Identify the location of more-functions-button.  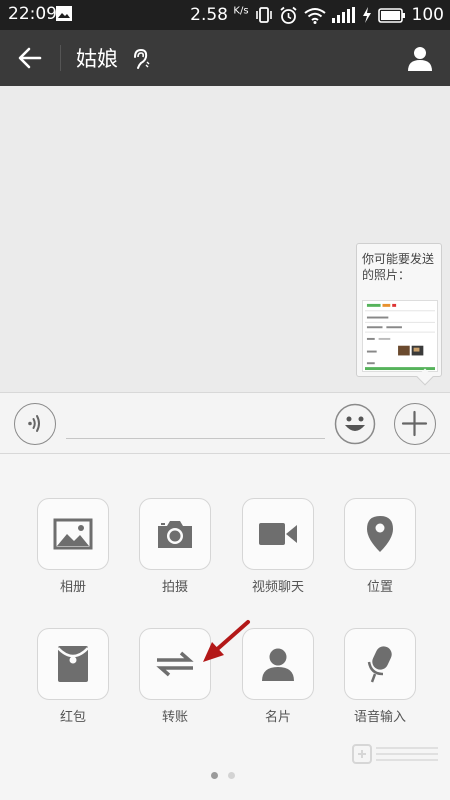
(415, 424).